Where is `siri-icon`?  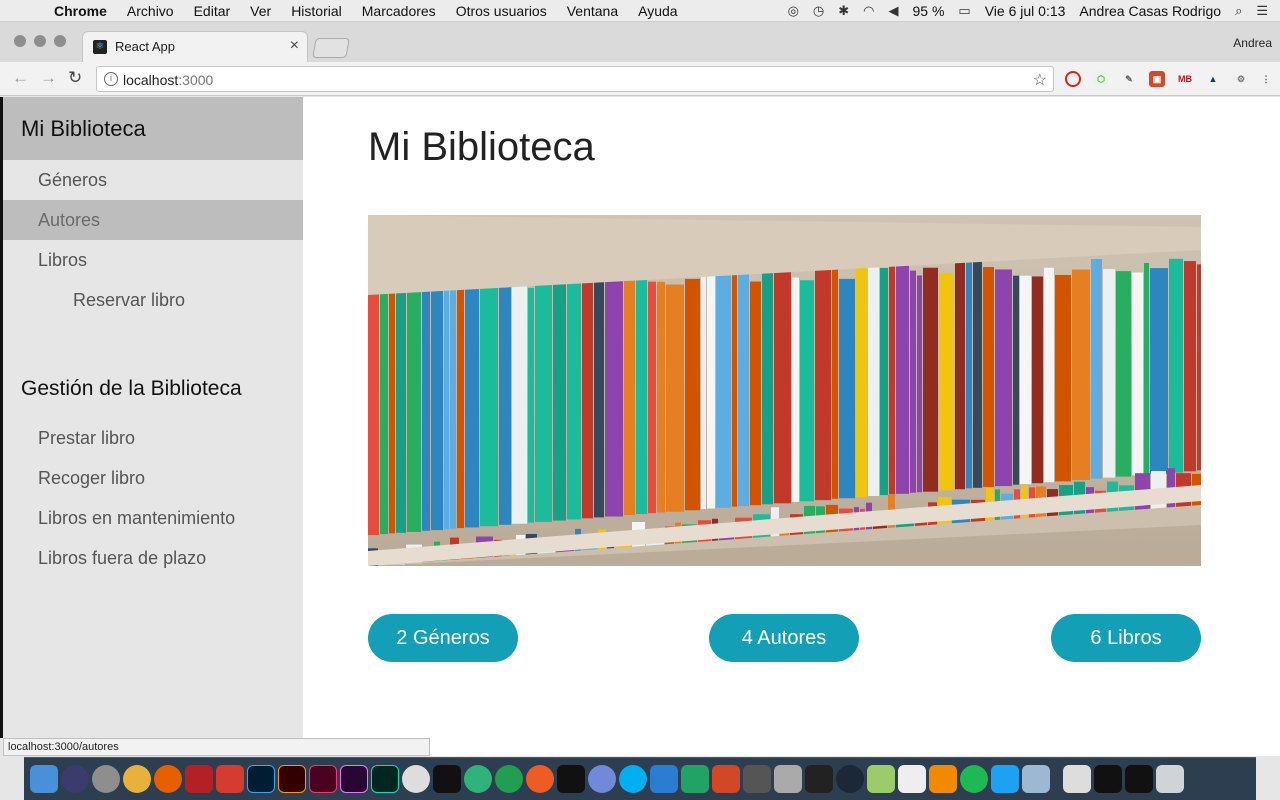 siri-icon is located at coordinates (75, 779).